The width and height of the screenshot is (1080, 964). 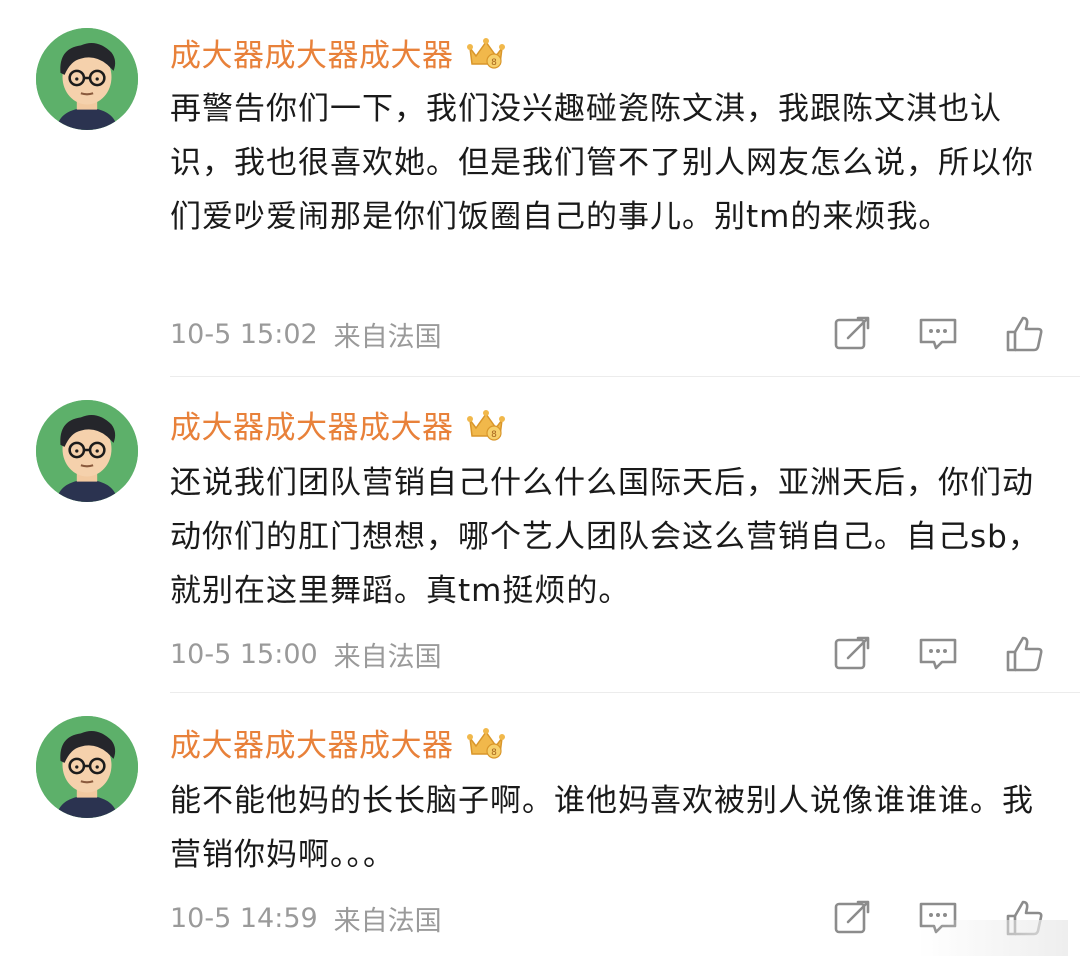 What do you see at coordinates (244, 654) in the screenshot?
I see `comment-time: 10-5 15:00` at bounding box center [244, 654].